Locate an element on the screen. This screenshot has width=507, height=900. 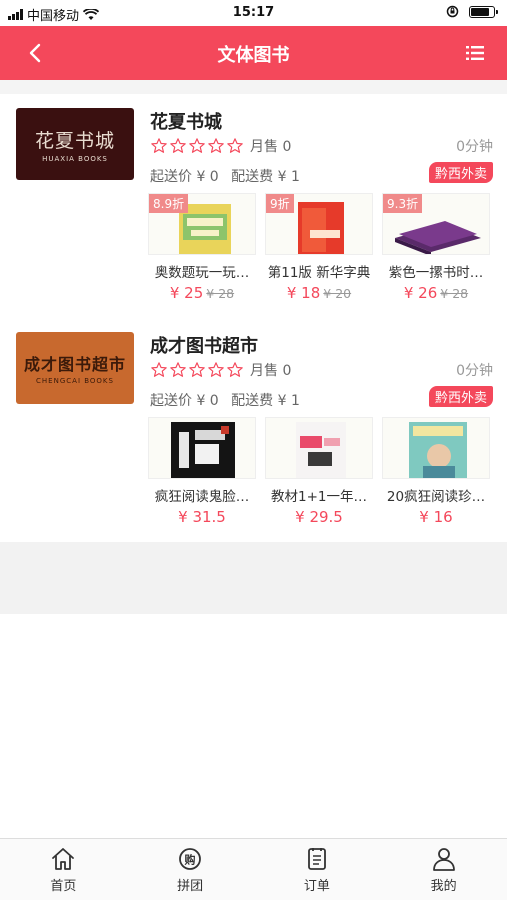
order-list-icon is located at coordinates (316, 859).